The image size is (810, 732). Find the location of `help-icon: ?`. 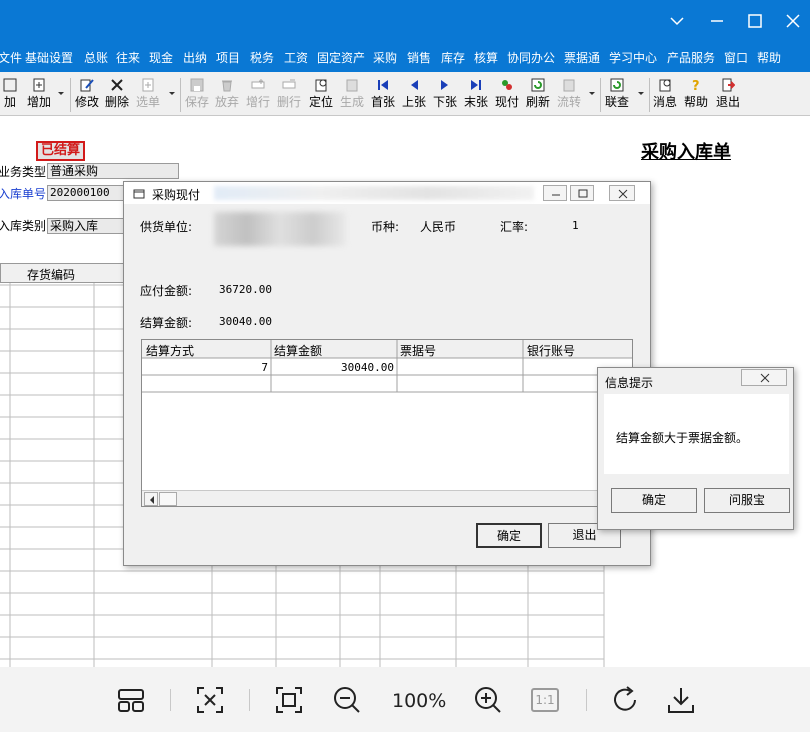

help-icon: ? is located at coordinates (696, 85).